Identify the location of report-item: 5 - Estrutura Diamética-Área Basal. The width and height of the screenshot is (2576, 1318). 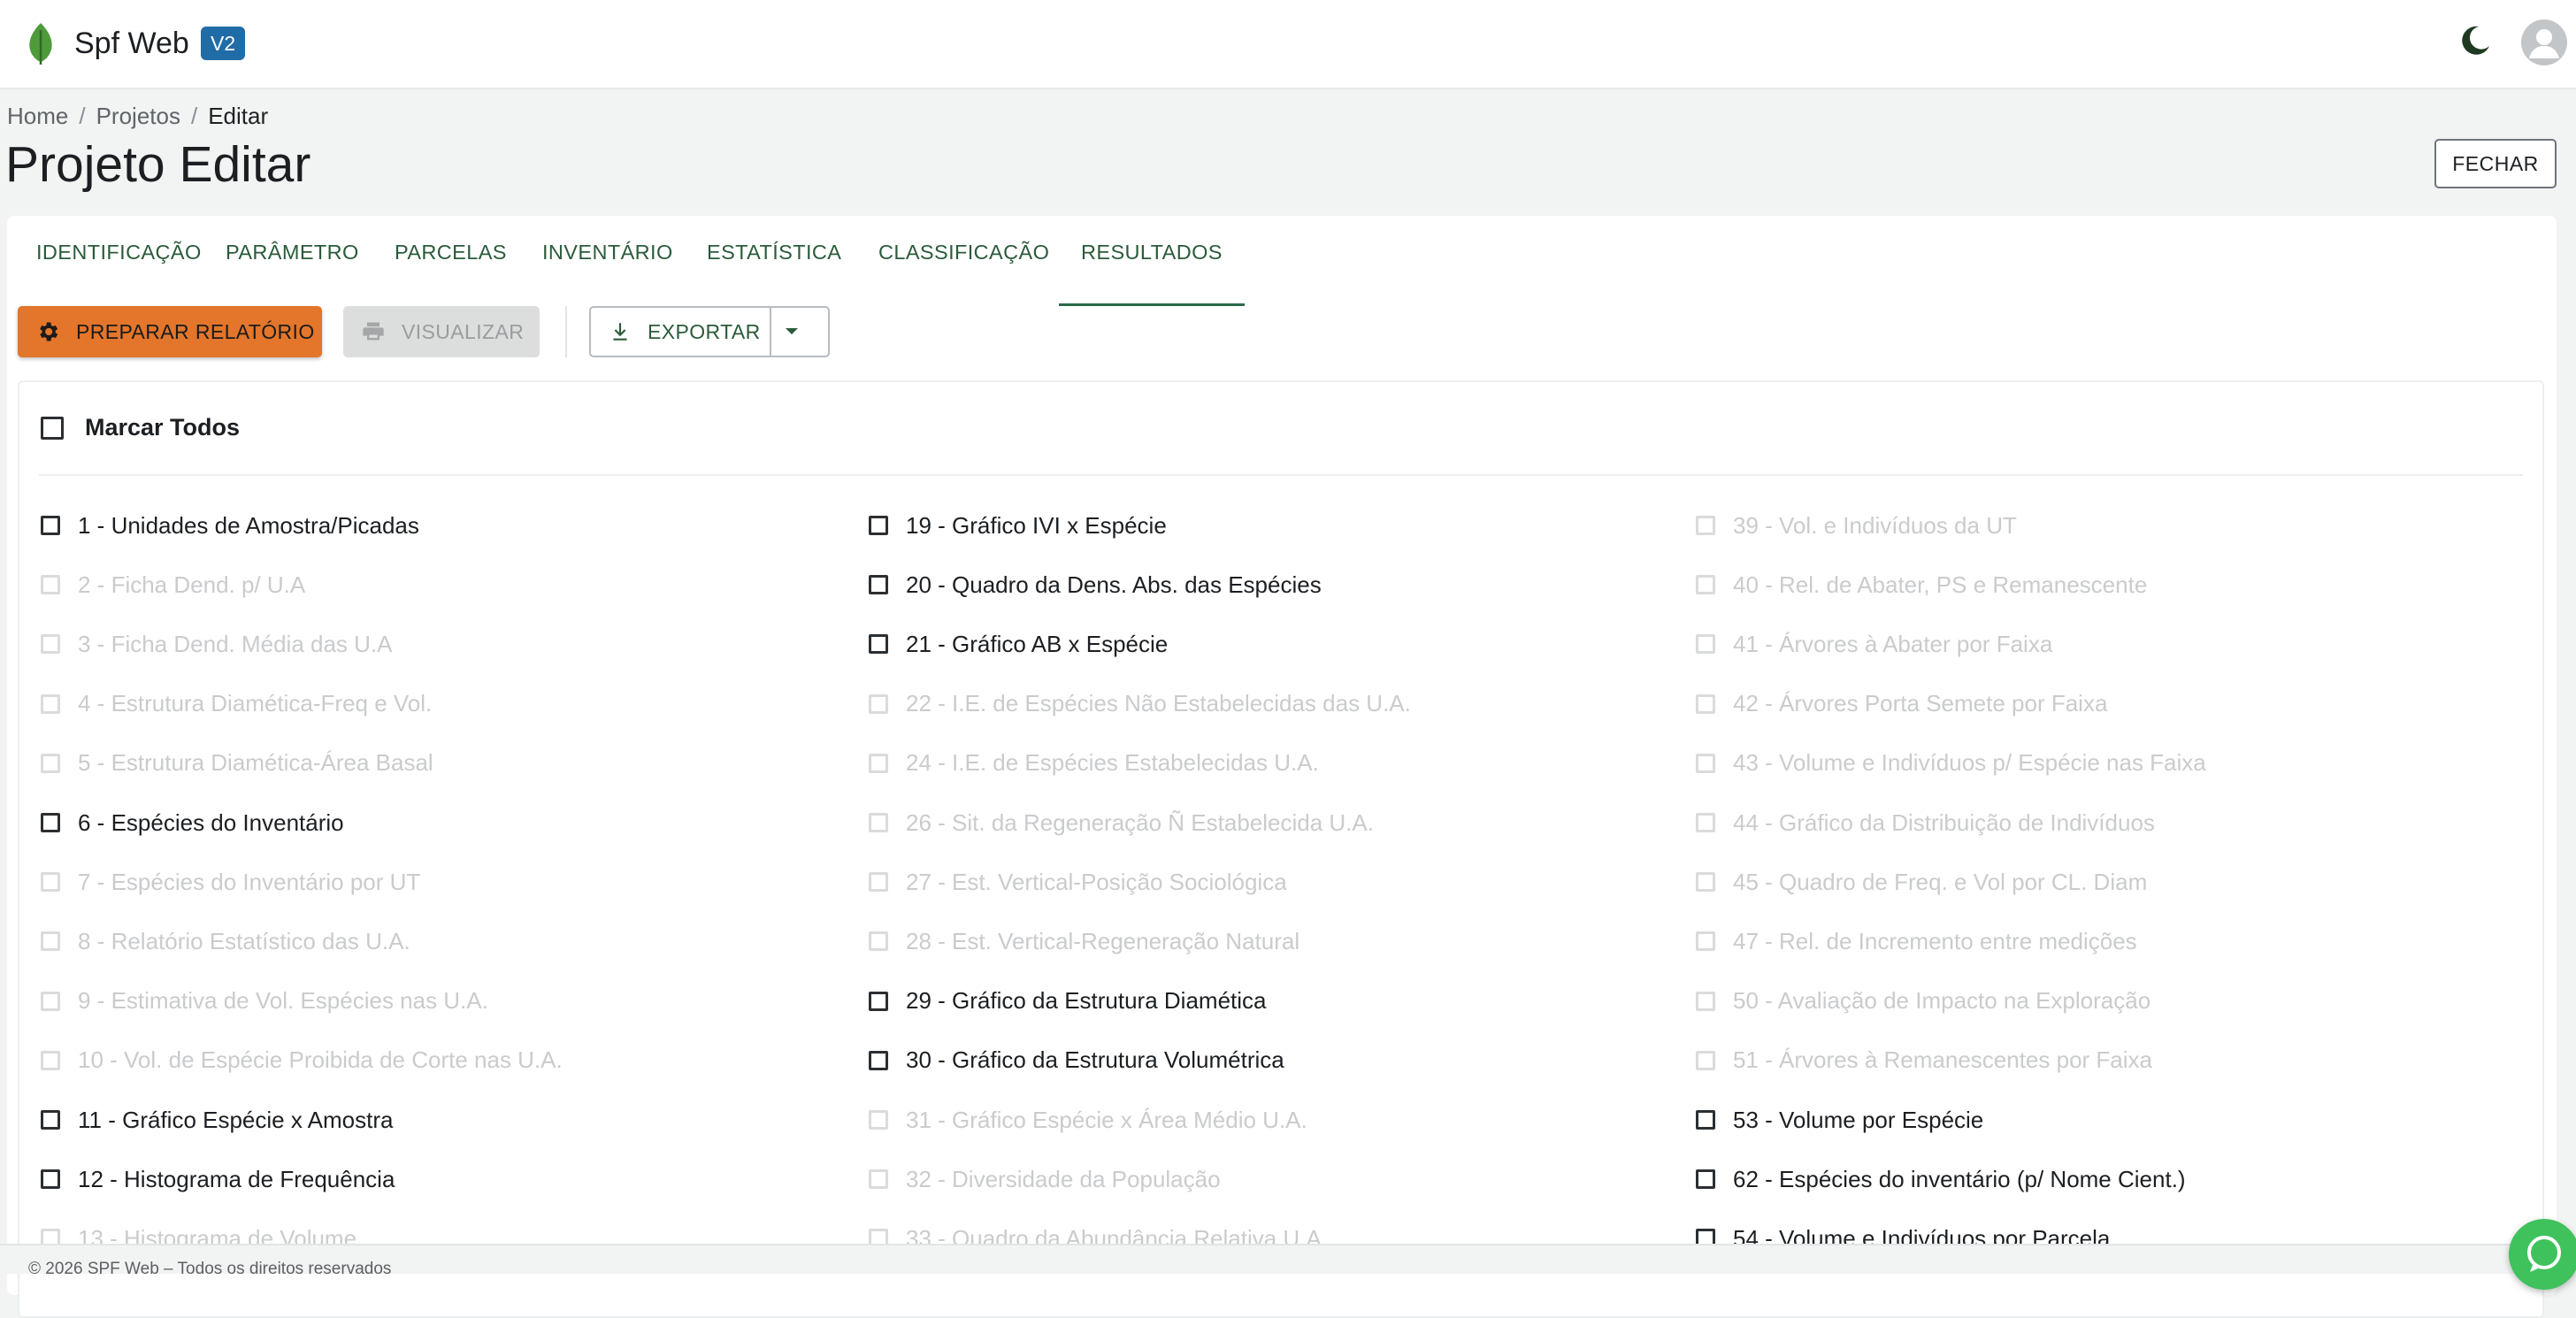
(237, 763).